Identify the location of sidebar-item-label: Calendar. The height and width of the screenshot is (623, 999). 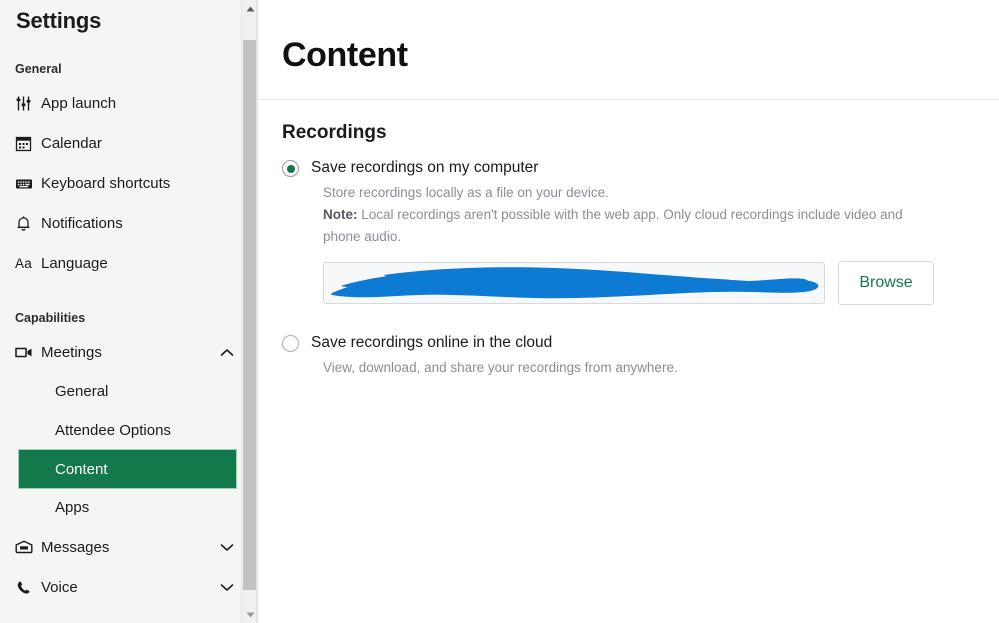
(71, 143).